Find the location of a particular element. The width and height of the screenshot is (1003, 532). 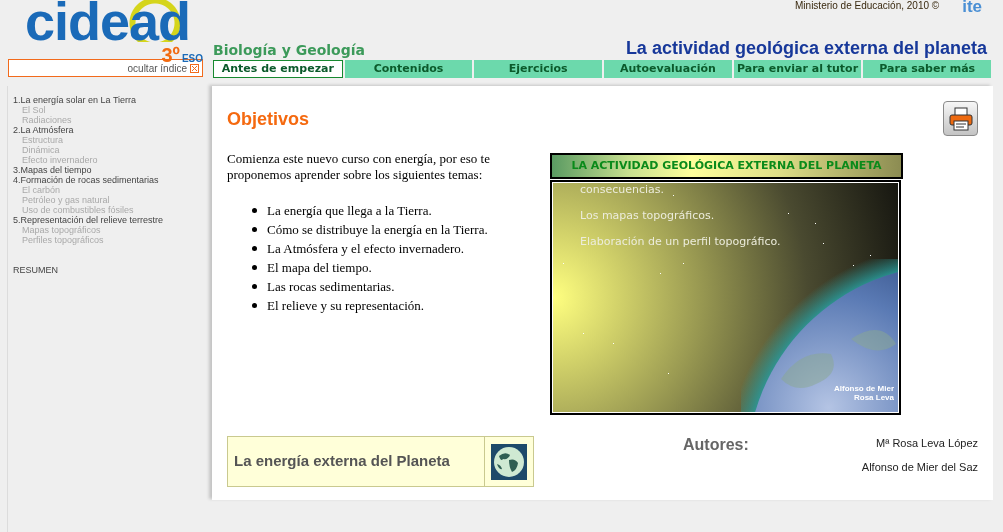

authors-heading: Autores: is located at coordinates (716, 445).